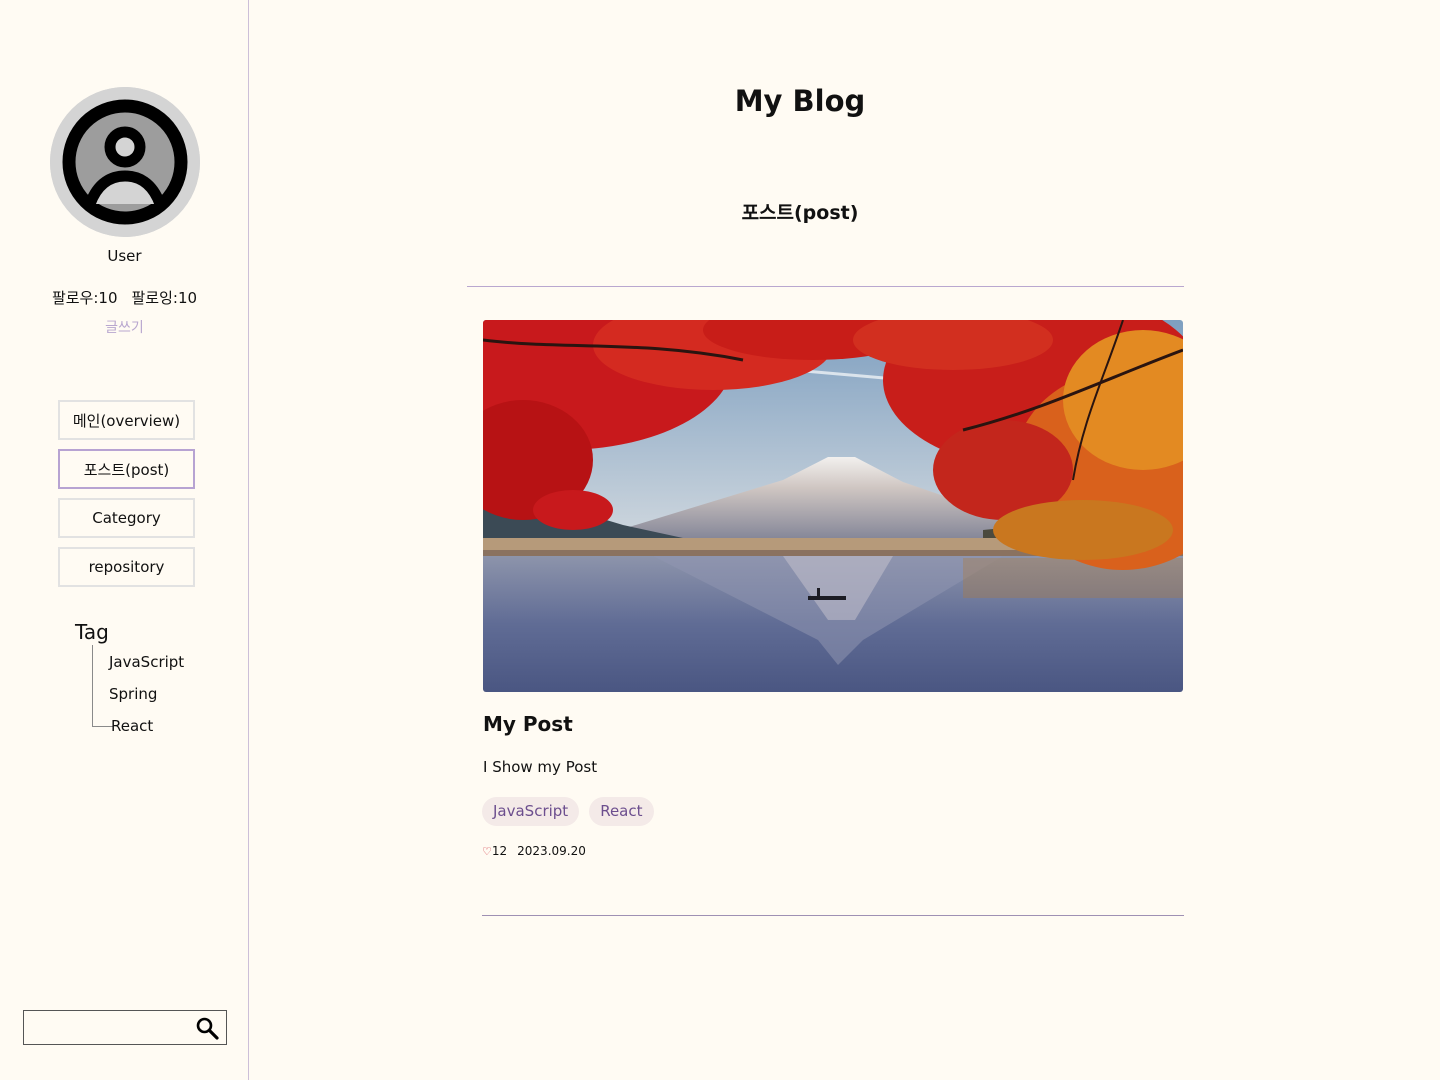 This screenshot has height=1080, width=1440. What do you see at coordinates (499, 851) in the screenshot?
I see `like-count: 12` at bounding box center [499, 851].